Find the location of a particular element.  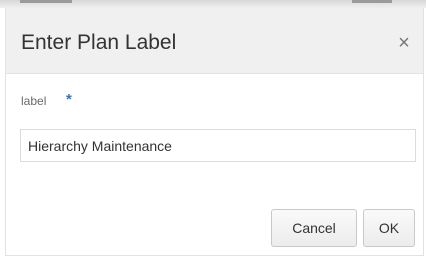

label-input is located at coordinates (218, 145).